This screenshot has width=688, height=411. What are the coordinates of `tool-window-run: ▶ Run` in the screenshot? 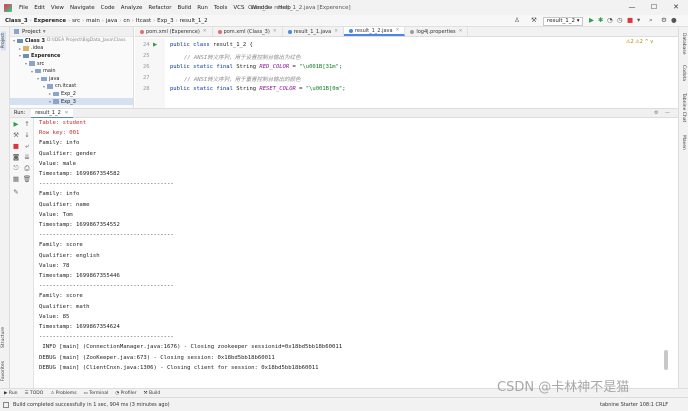 It's located at (11, 393).